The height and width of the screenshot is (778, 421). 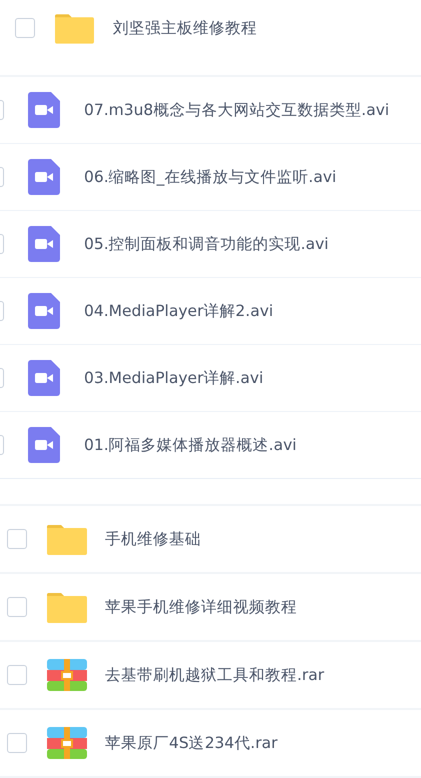 What do you see at coordinates (179, 311) in the screenshot?
I see `file-name: 04.MediaPlayer详解2.avi` at bounding box center [179, 311].